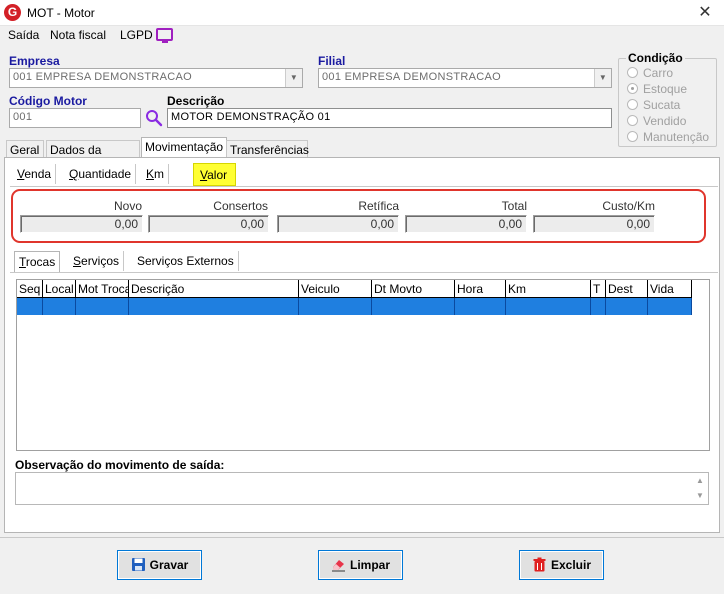 The width and height of the screenshot is (724, 594). Describe the element at coordinates (156, 174) in the screenshot. I see `subtab-km: Km` at that location.